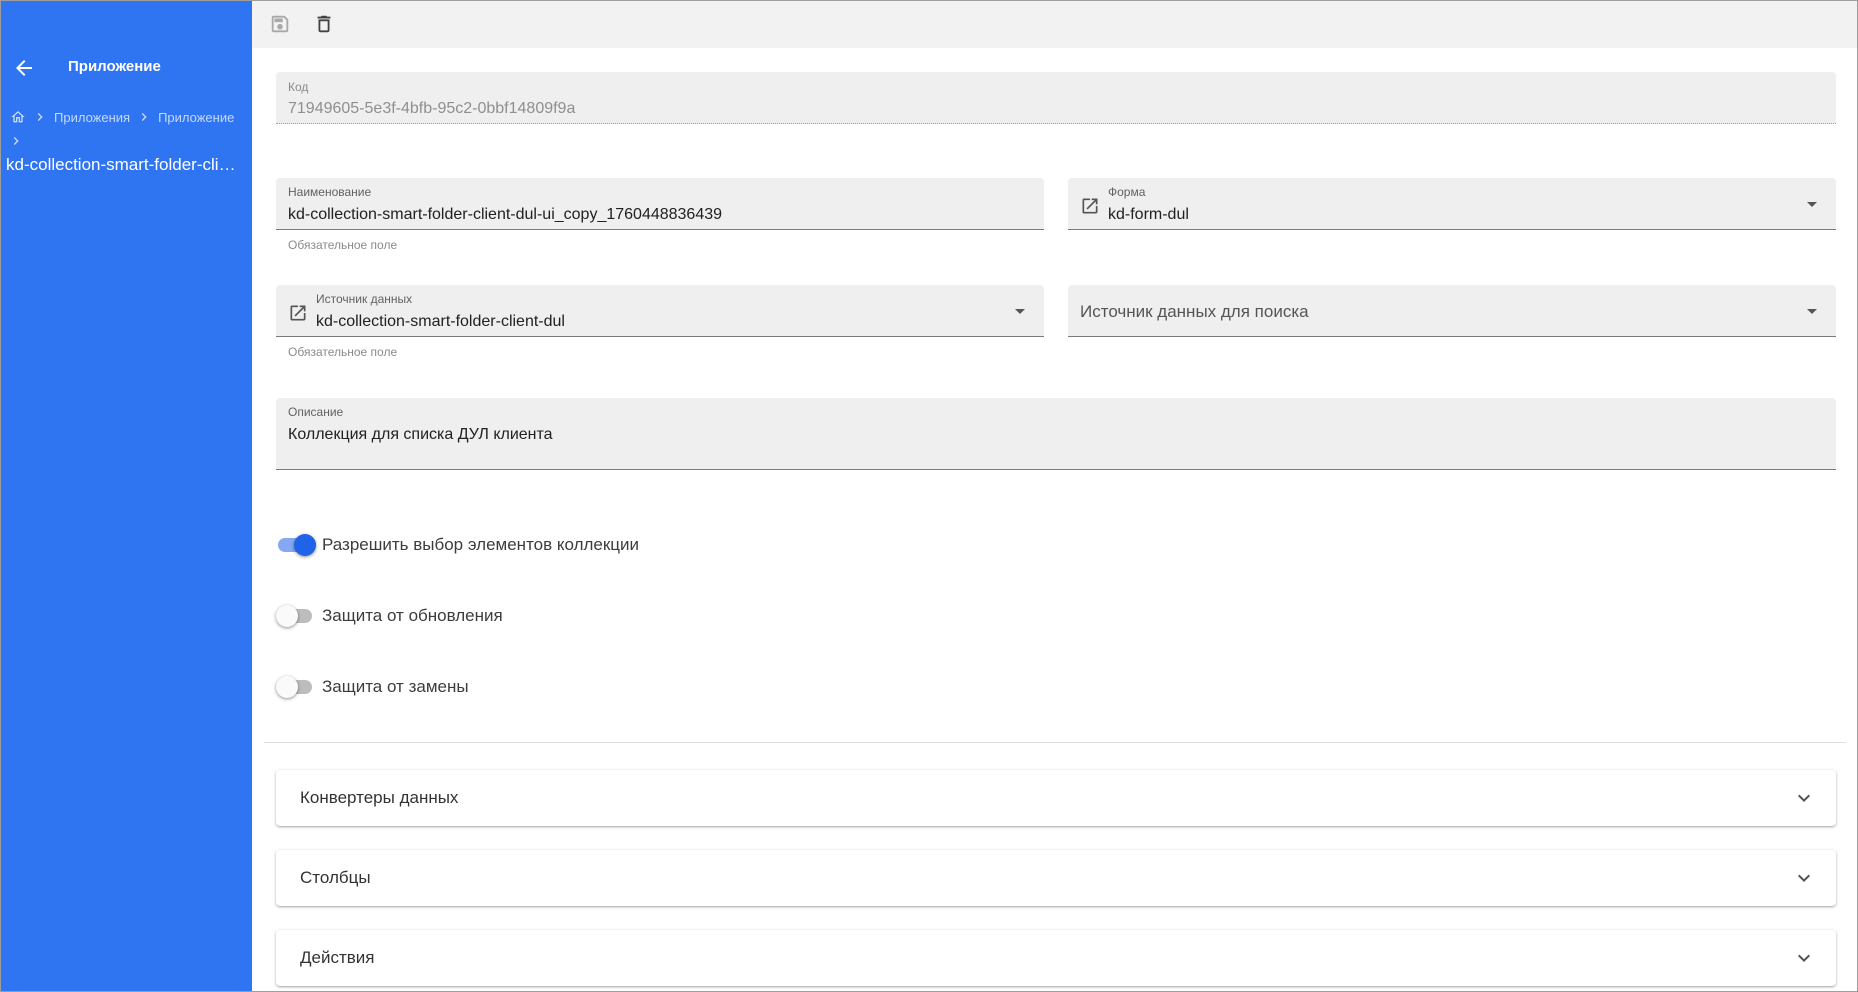  I want to click on name-field-hint: Обязательное поле, so click(343, 245).